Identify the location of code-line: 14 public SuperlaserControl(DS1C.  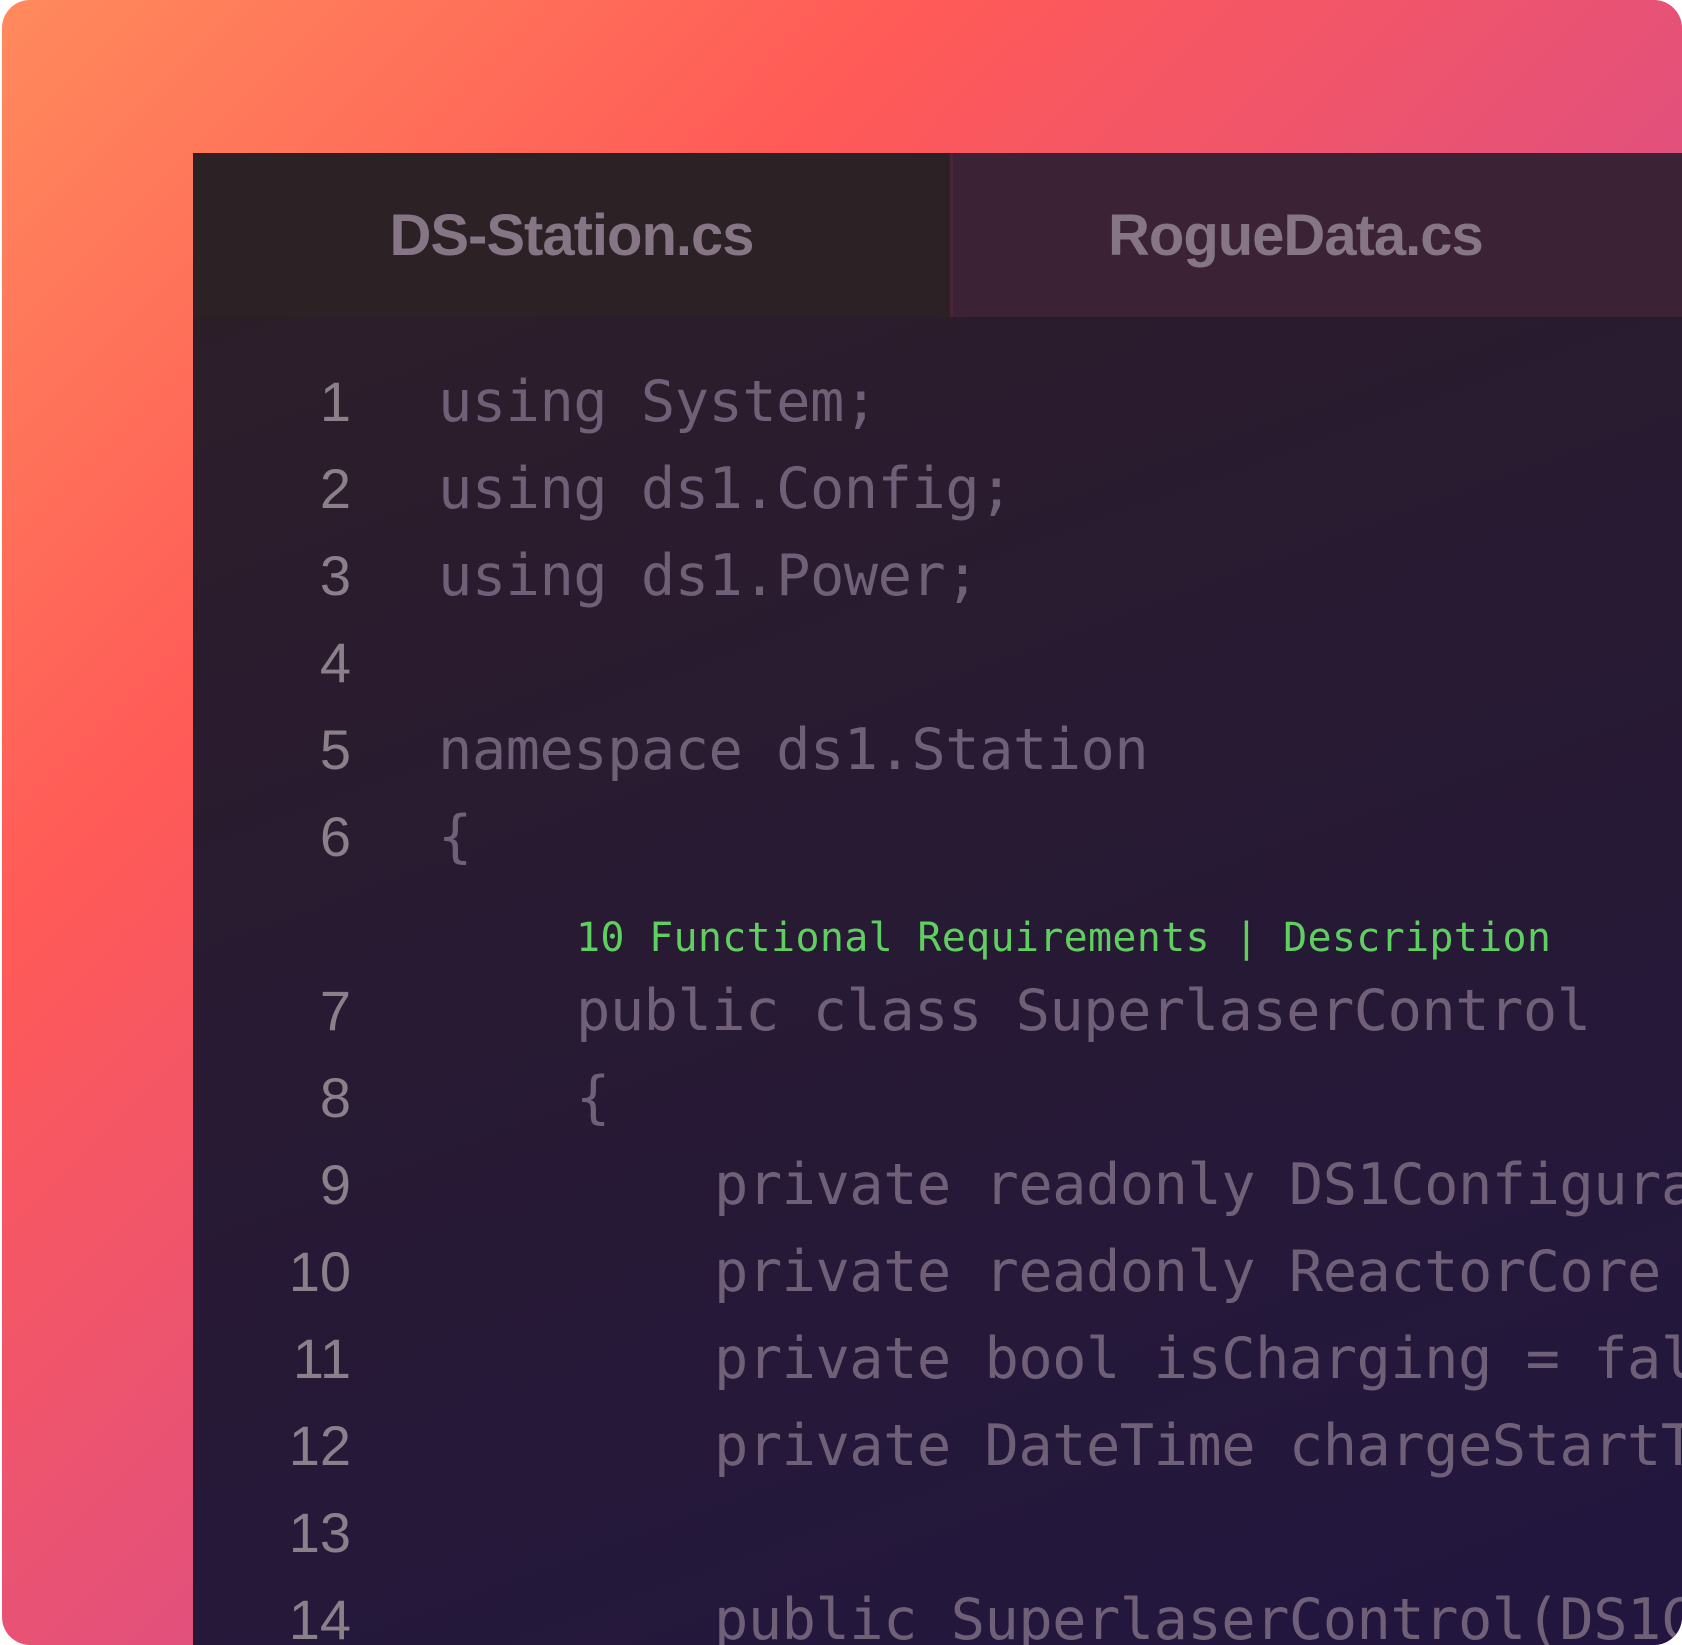
(937, 1613).